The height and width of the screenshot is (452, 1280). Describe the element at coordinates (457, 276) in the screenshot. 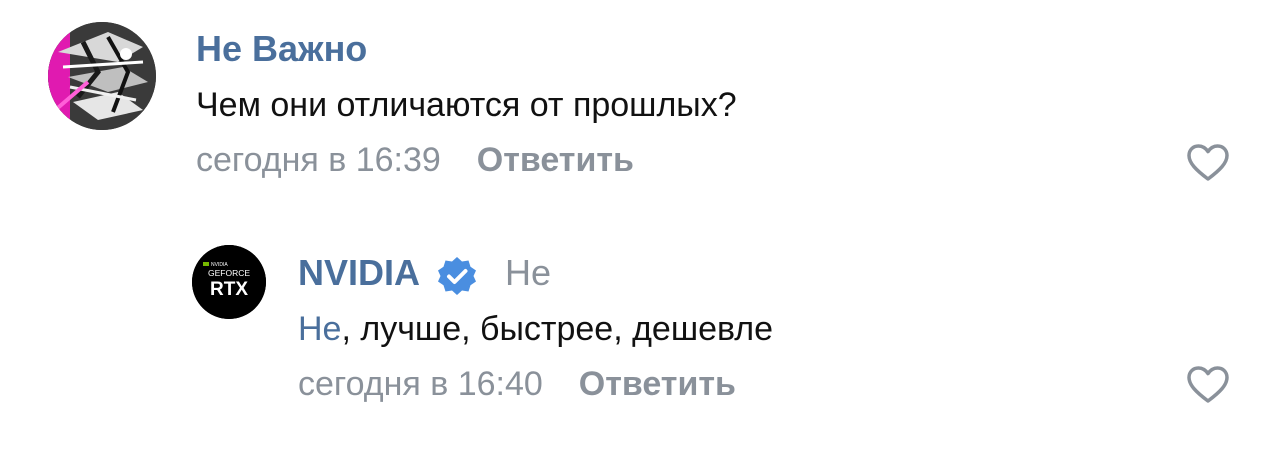

I see `verified-badge-icon` at that location.